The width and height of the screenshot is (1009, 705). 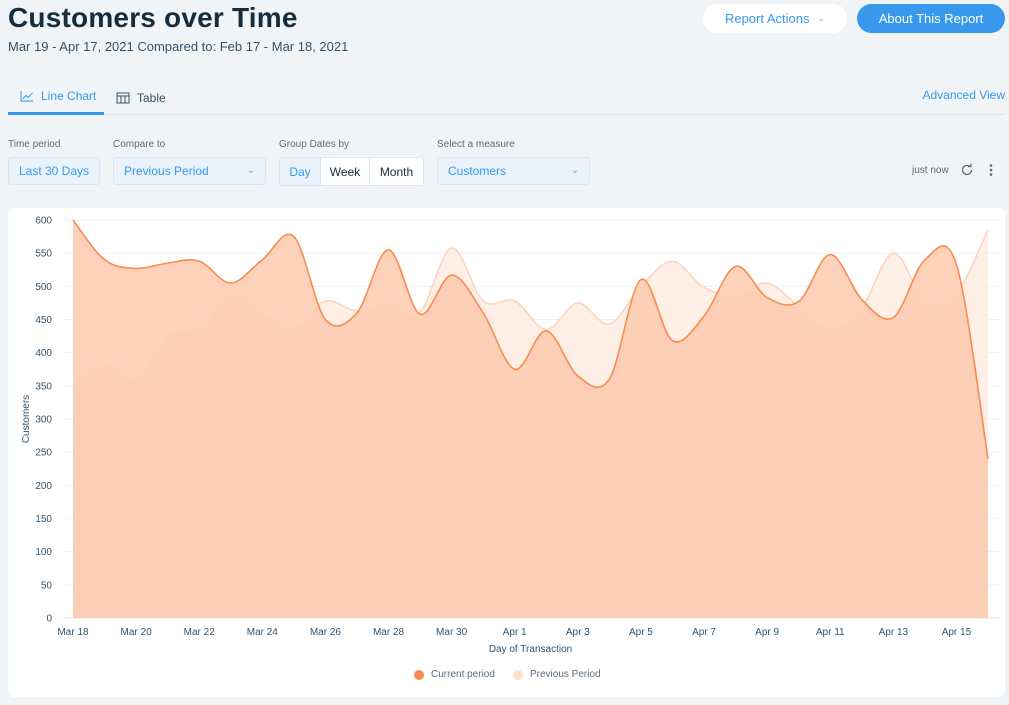 What do you see at coordinates (641, 632) in the screenshot?
I see `x-tick-label: Apr 5` at bounding box center [641, 632].